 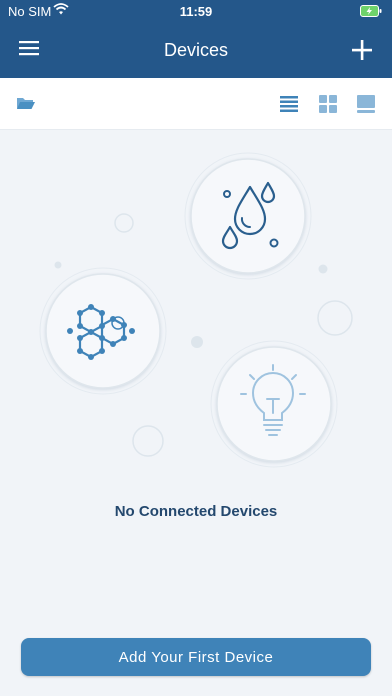 What do you see at coordinates (103, 331) in the screenshot?
I see `molecule-icon` at bounding box center [103, 331].